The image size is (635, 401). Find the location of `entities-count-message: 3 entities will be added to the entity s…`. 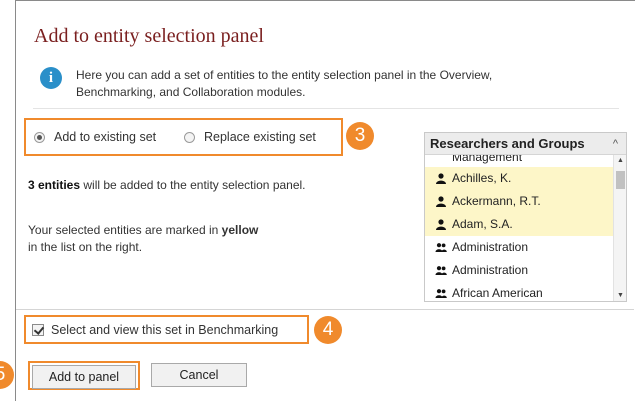

entities-count-message: 3 entities will be added to the entity s… is located at coordinates (167, 185).